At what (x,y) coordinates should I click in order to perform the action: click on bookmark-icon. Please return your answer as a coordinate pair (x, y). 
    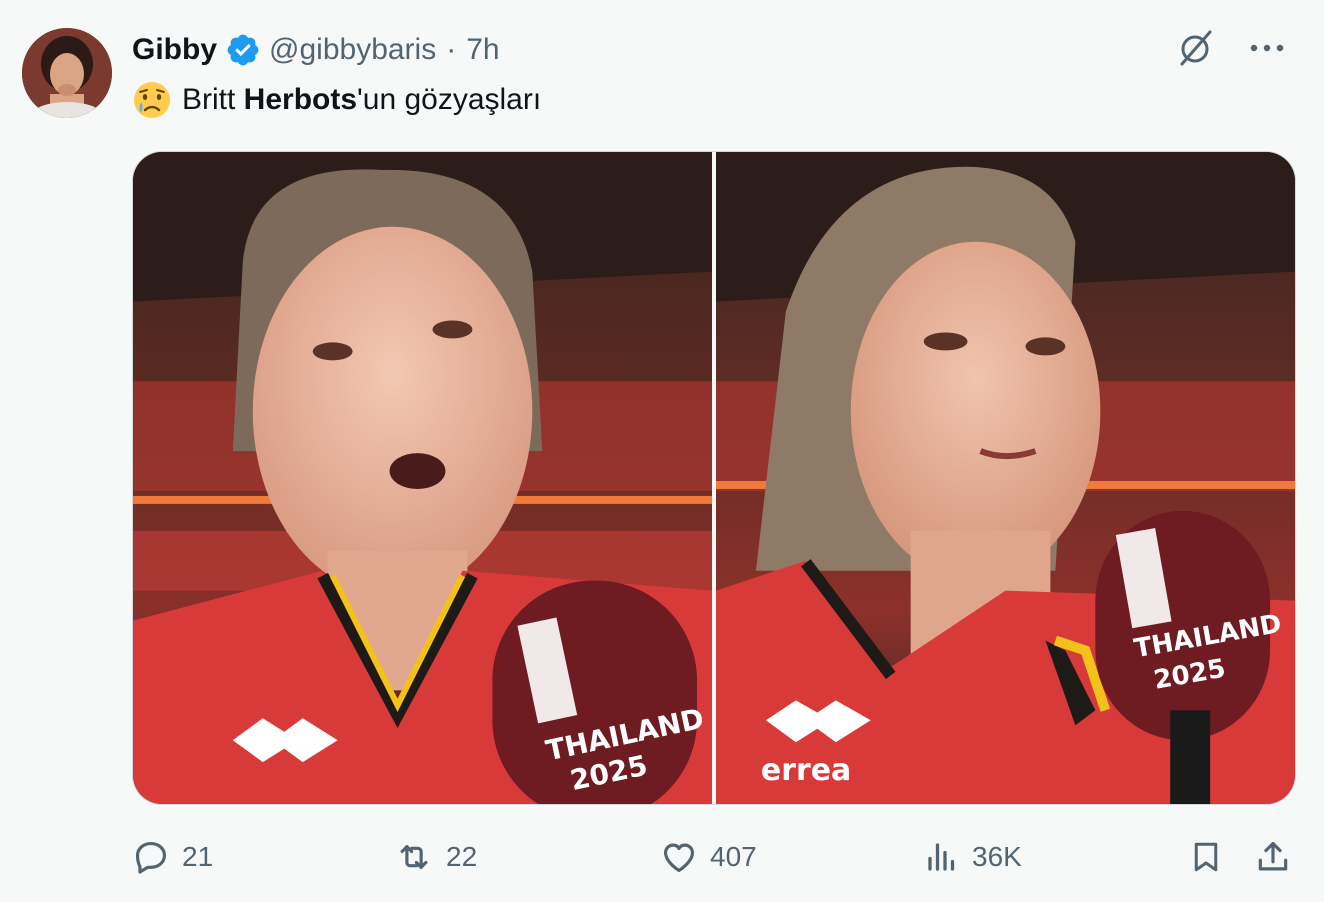
    Looking at the image, I should click on (1206, 857).